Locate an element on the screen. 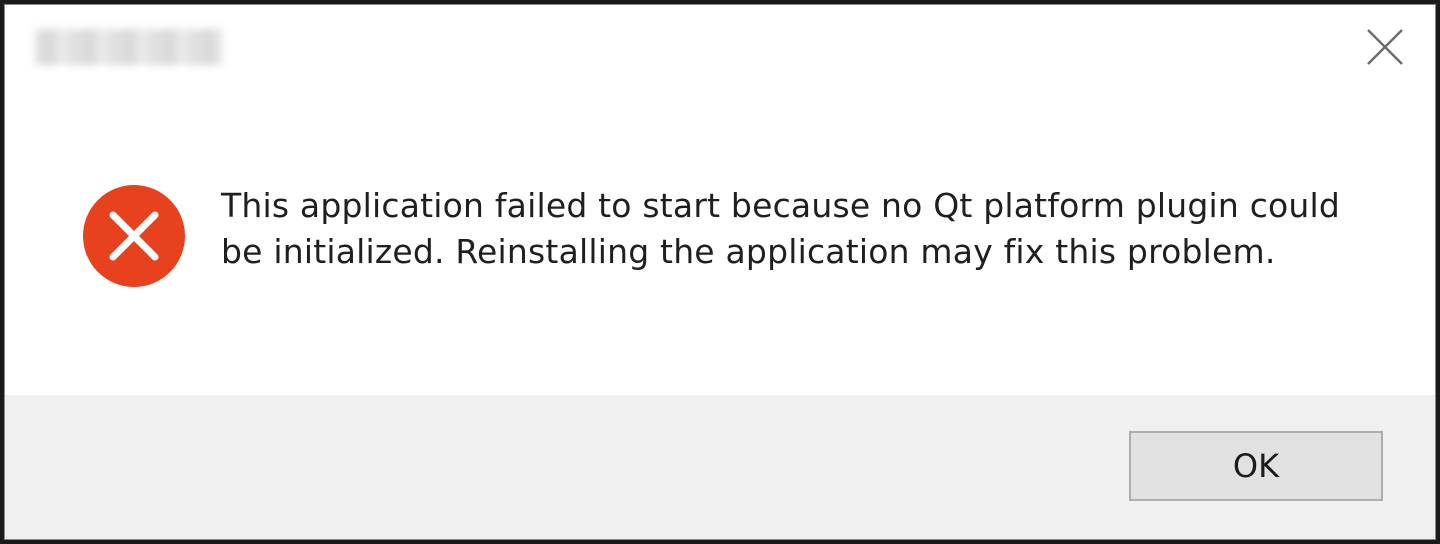 Image resolution: width=1440 pixels, height=544 pixels. ok-button: OK is located at coordinates (1256, 466).